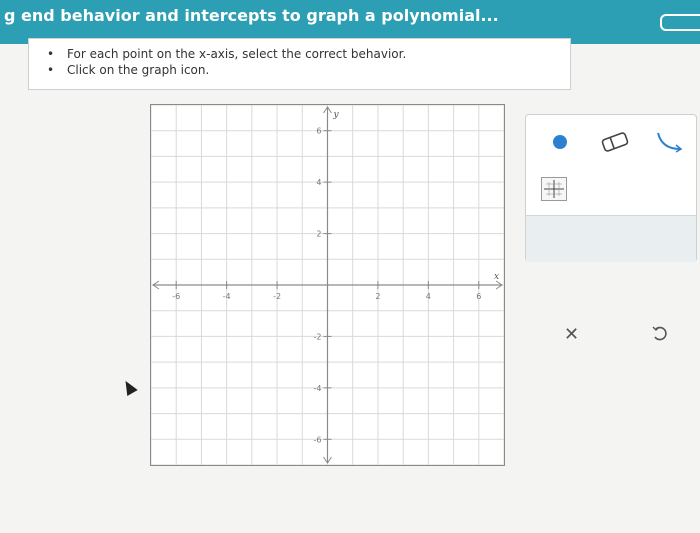 This screenshot has width=700, height=533. I want to click on instruction-text: Click on the graph icon., so click(138, 70).